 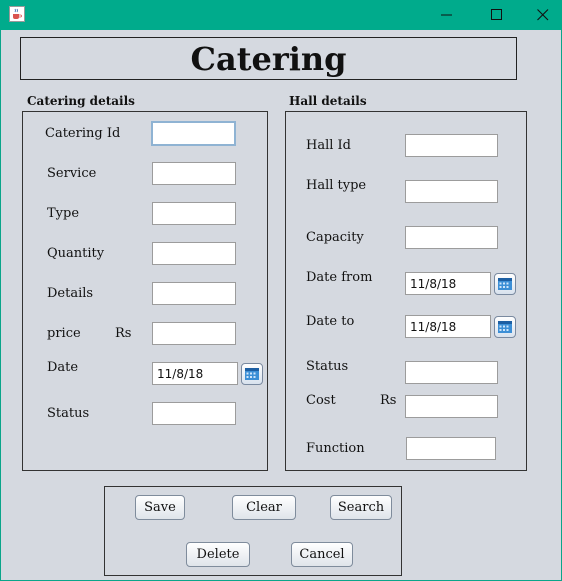 I want to click on date-picker-button, so click(x=252, y=374).